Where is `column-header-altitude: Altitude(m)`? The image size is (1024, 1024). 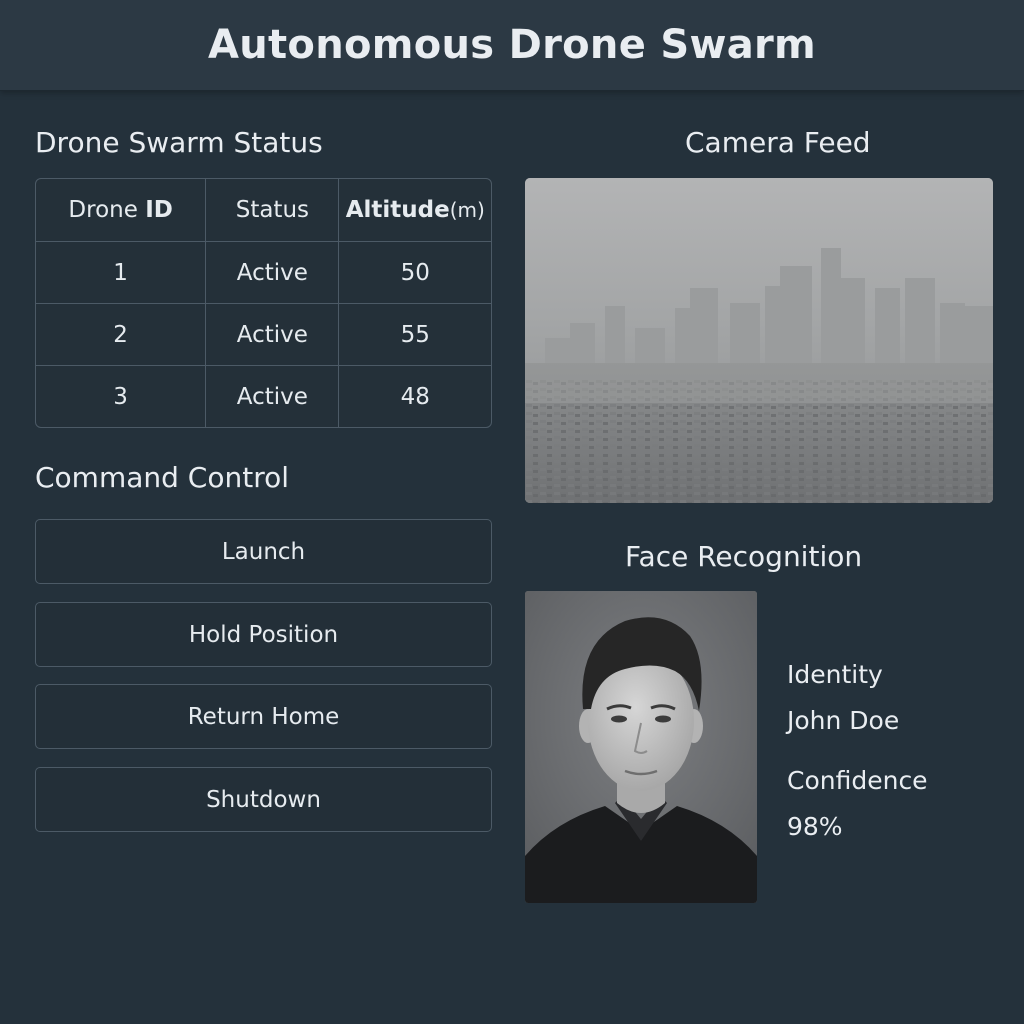 column-header-altitude: Altitude(m) is located at coordinates (415, 210).